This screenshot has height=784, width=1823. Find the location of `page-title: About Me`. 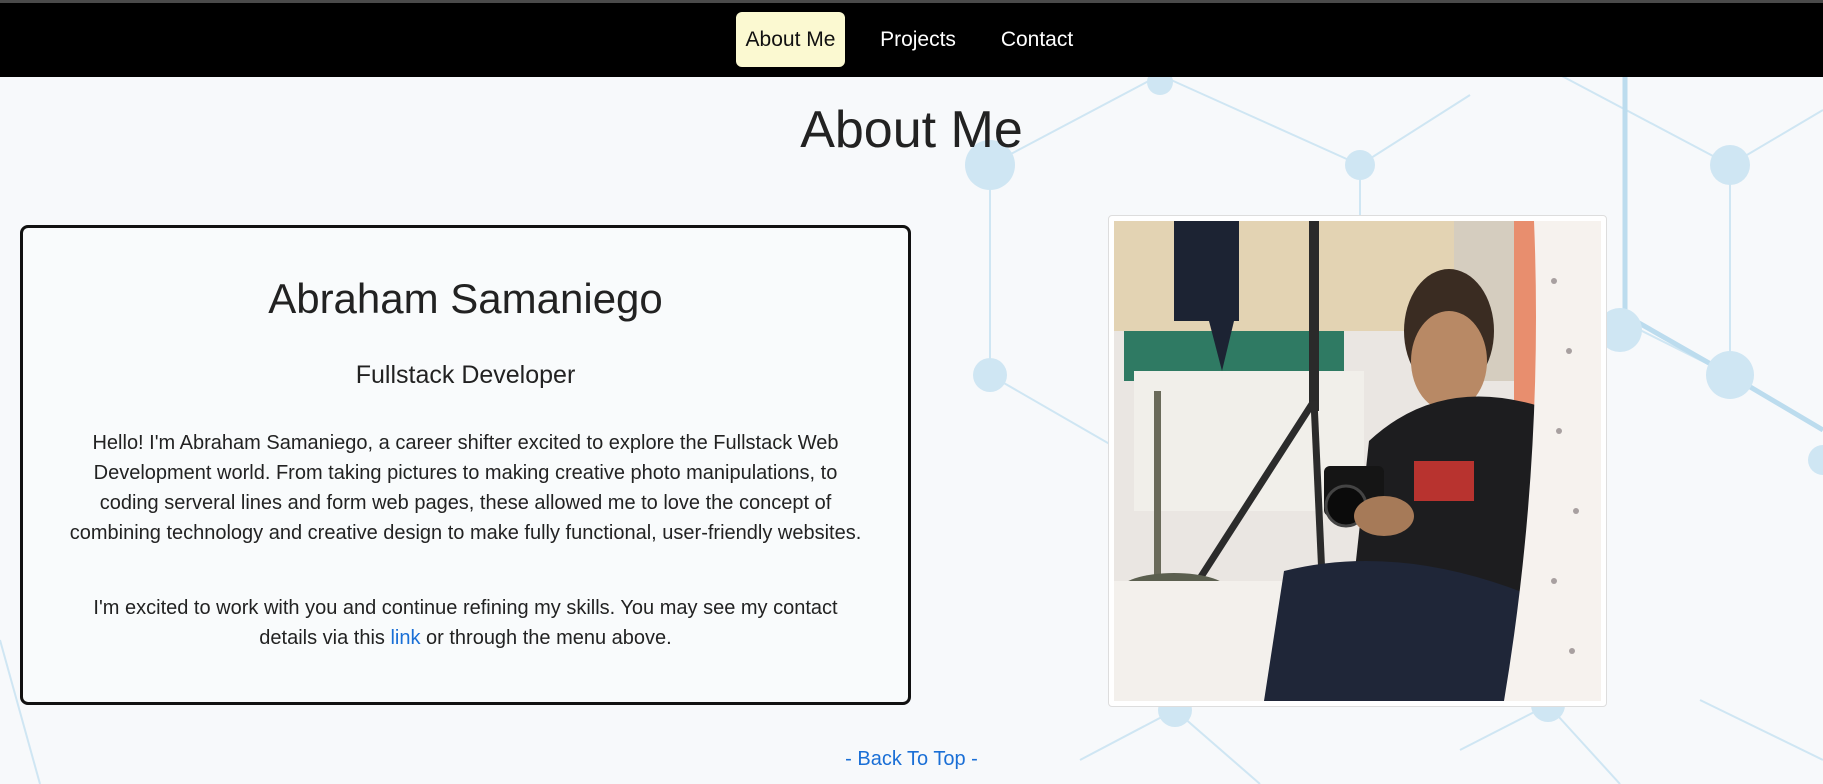

page-title: About Me is located at coordinates (911, 130).